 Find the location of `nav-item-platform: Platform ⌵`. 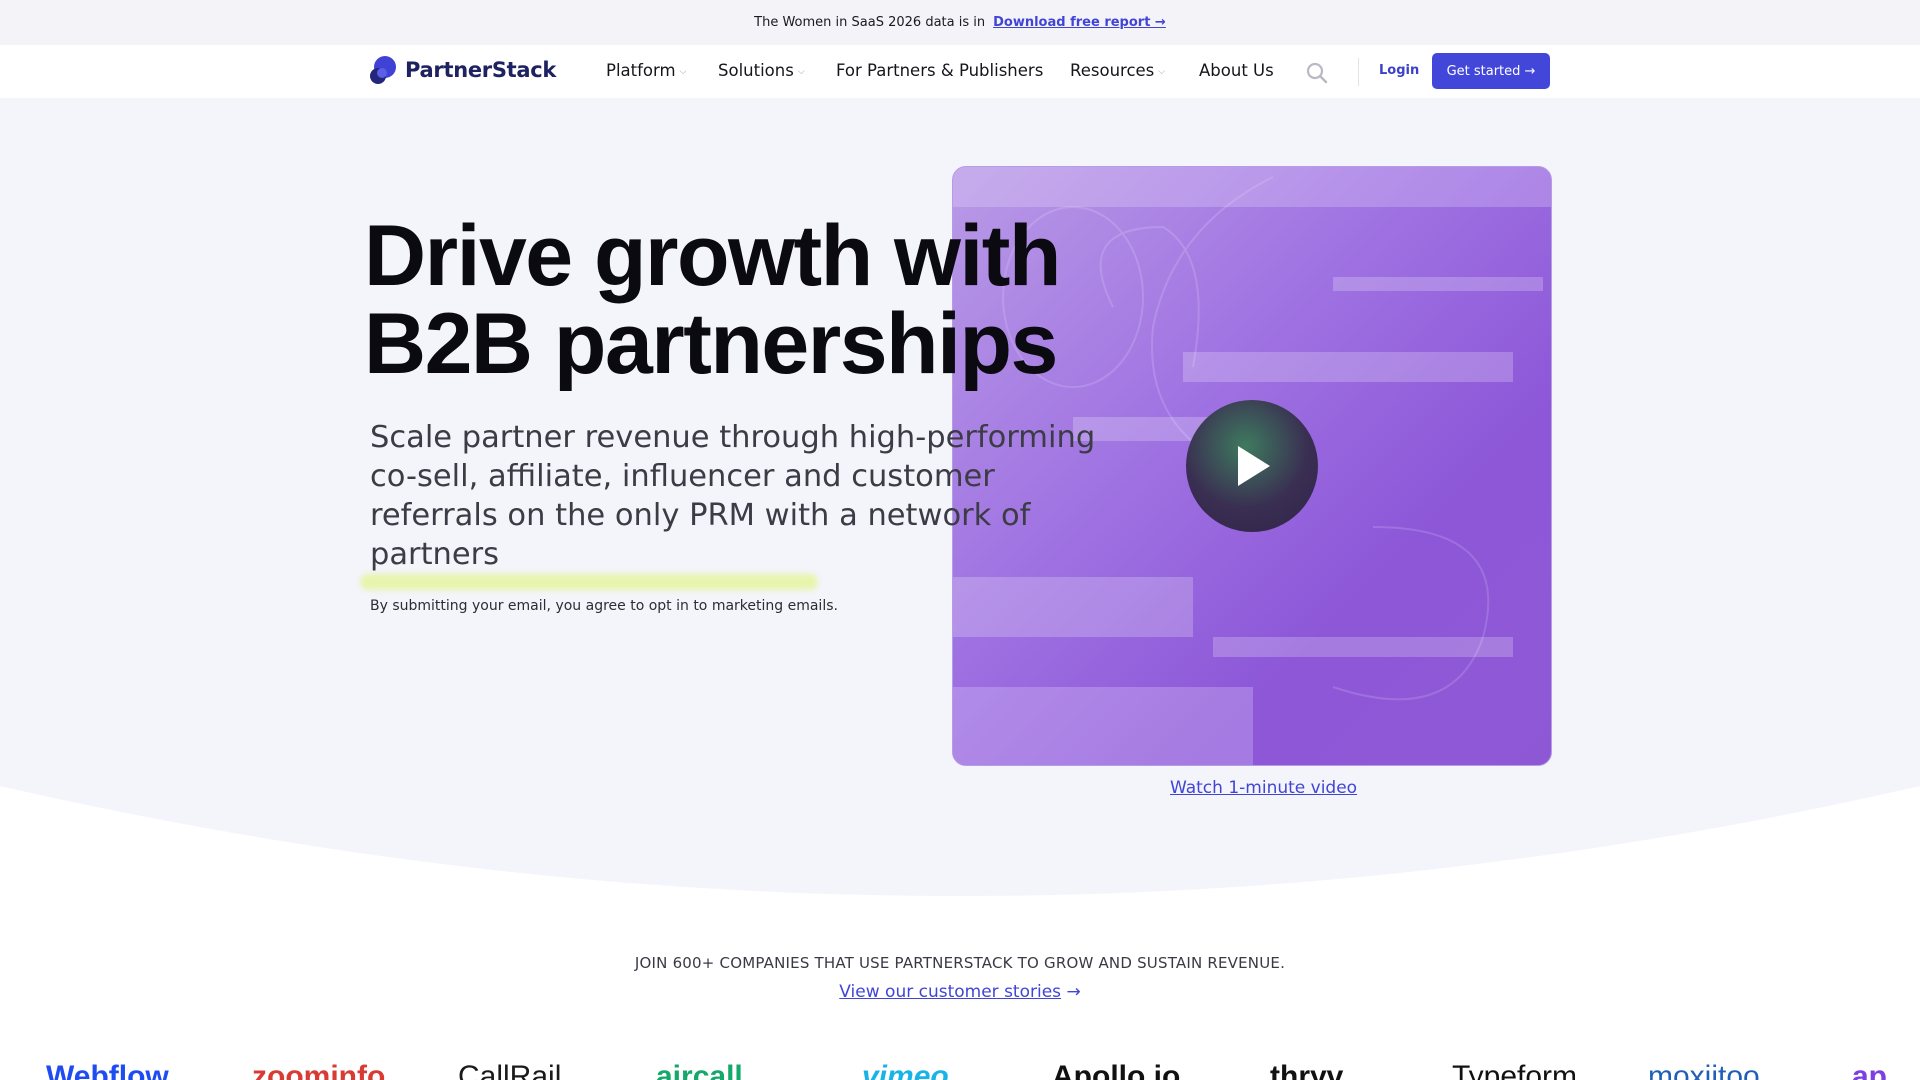

nav-item-platform: Platform ⌵ is located at coordinates (646, 70).